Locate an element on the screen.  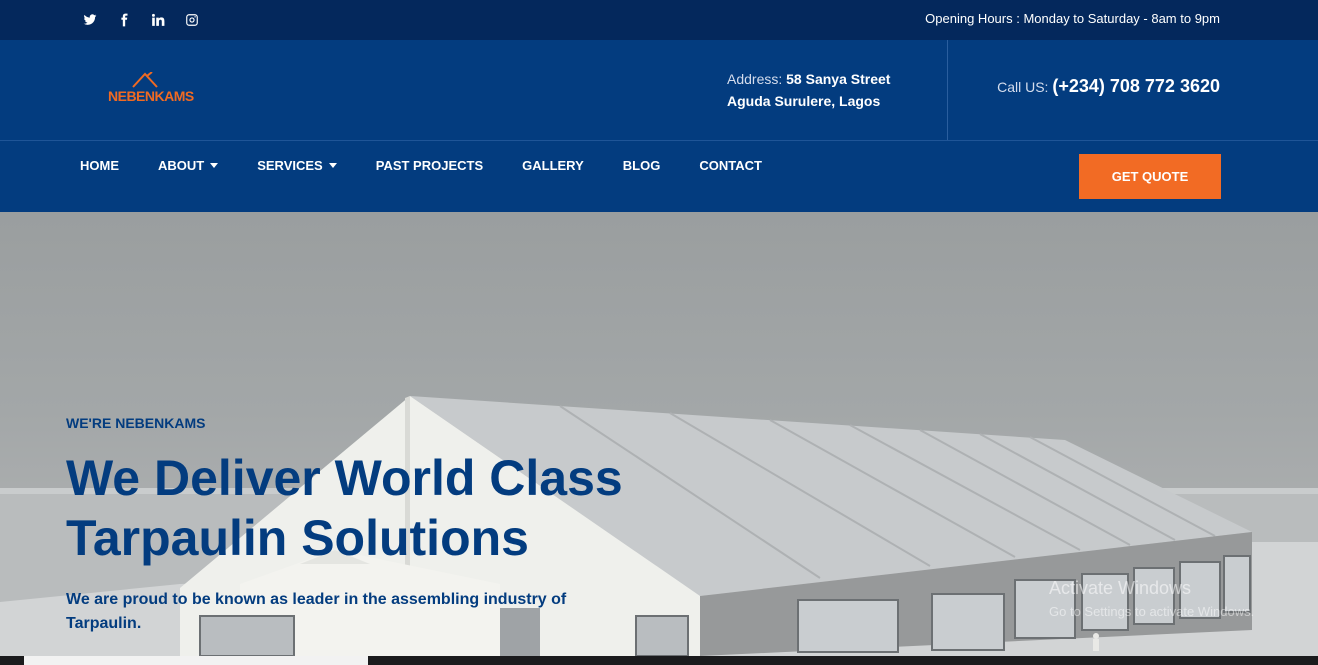
nav-services: SERVICES is located at coordinates (297, 165).